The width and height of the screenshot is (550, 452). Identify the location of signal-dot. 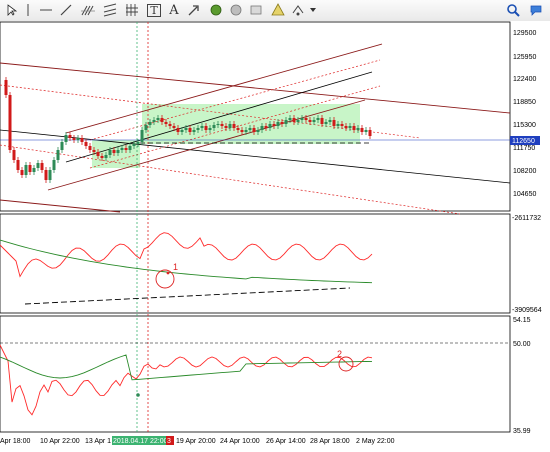
(138, 395).